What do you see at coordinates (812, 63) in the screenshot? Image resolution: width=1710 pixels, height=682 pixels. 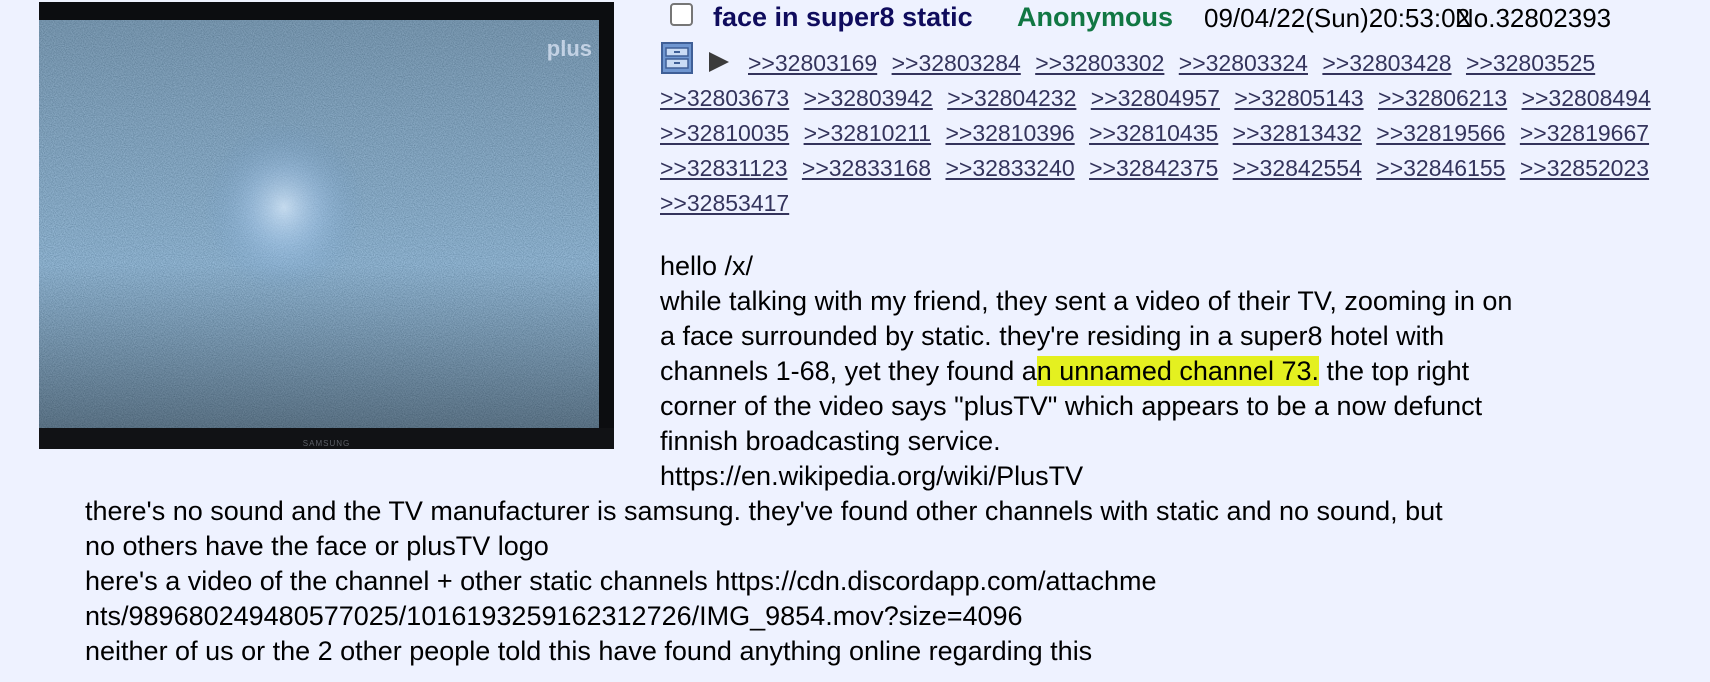 I see `backlink: >>32803169` at bounding box center [812, 63].